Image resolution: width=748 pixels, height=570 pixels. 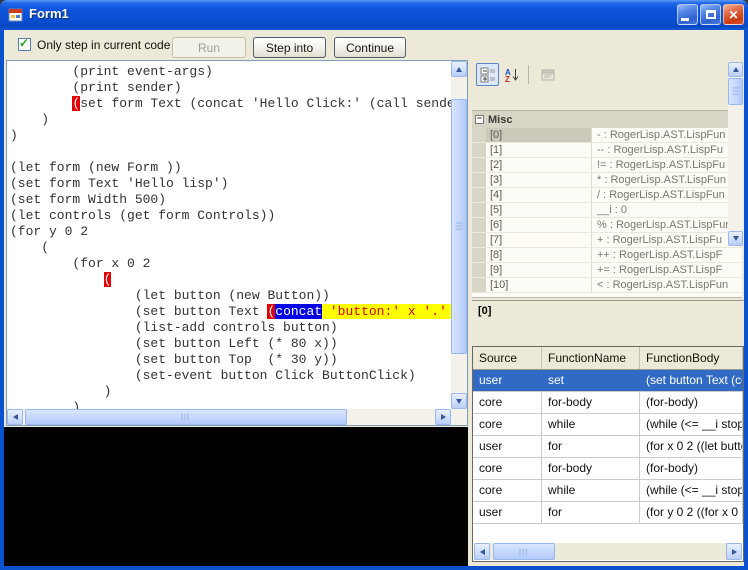 What do you see at coordinates (667, 225) in the screenshot?
I see `property-value: % : RogerLisp.AST.LispFun` at bounding box center [667, 225].